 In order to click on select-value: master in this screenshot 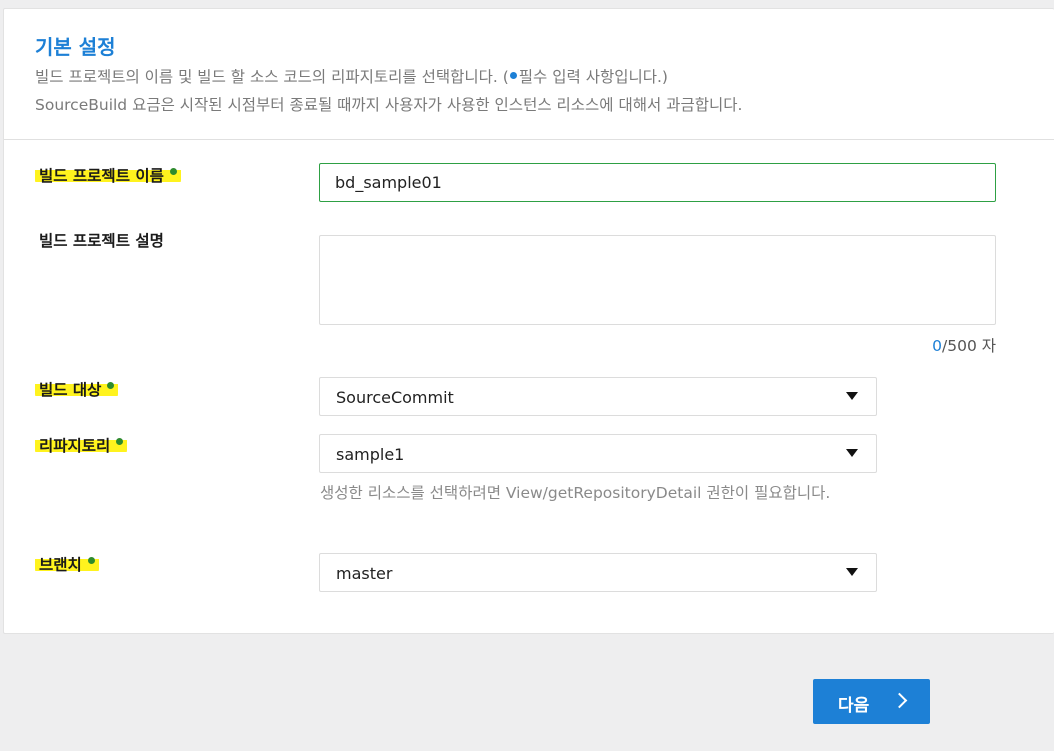, I will do `click(364, 573)`.